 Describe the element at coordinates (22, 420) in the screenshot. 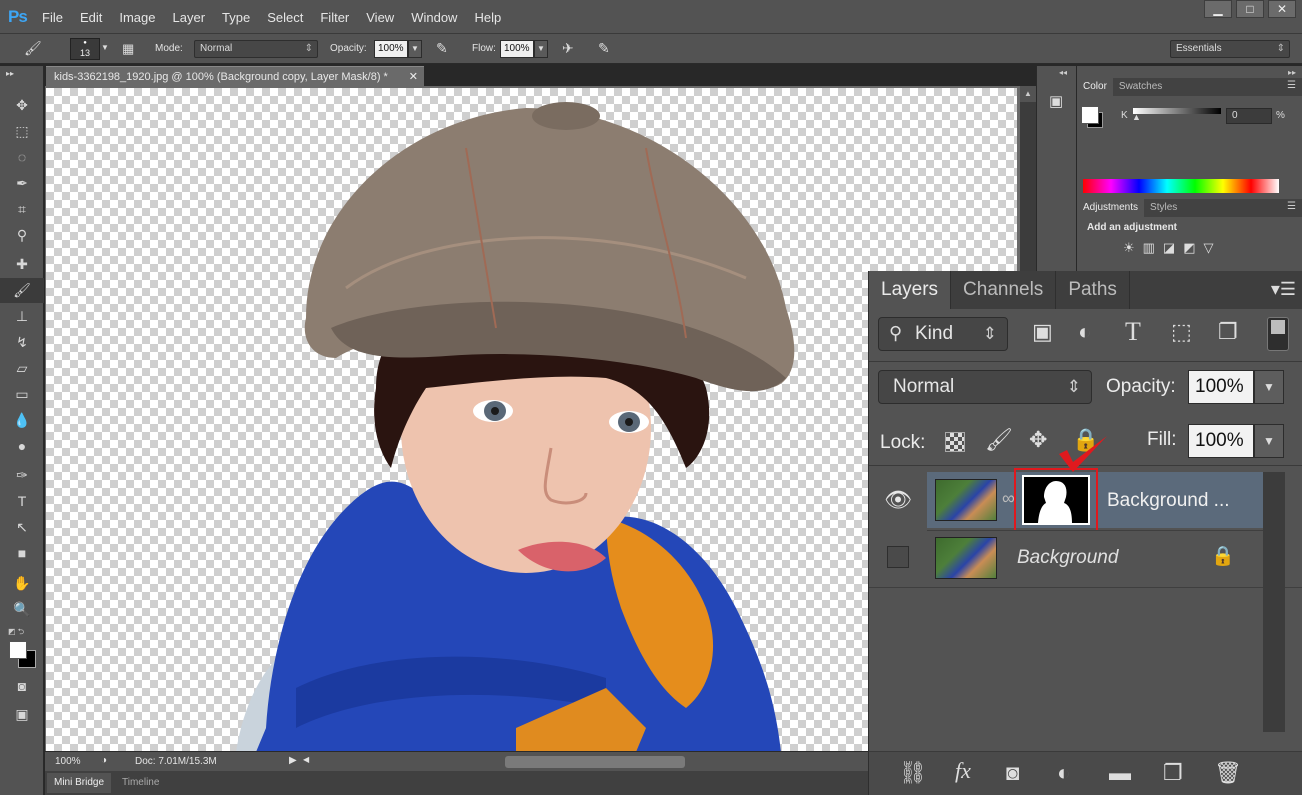

I see `blur-tool-icon: 💧` at that location.